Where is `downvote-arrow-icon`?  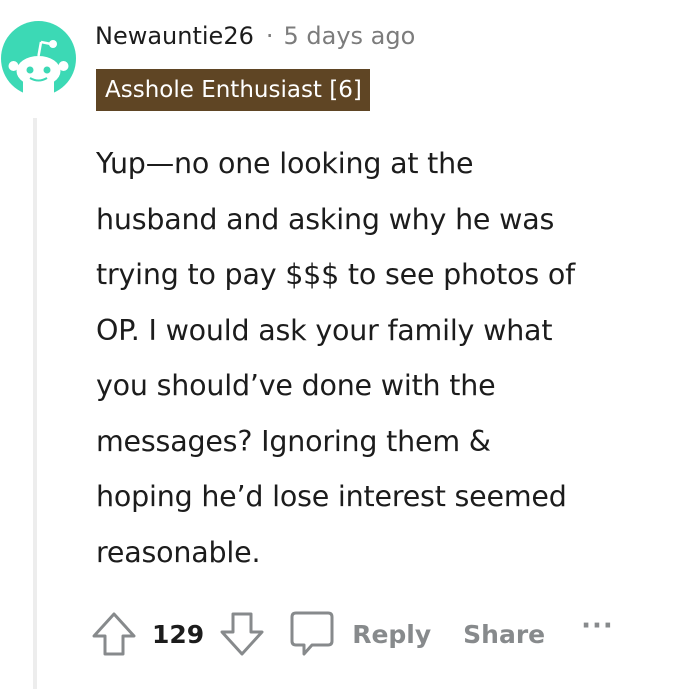
downvote-arrow-icon is located at coordinates (242, 634).